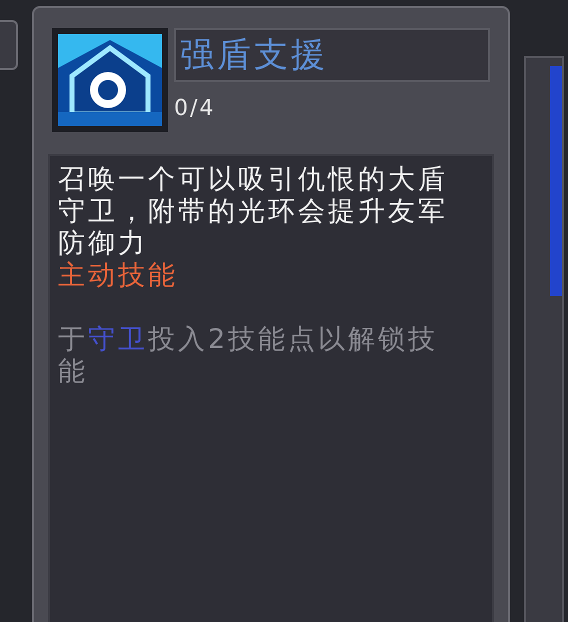 Image resolution: width=568 pixels, height=622 pixels. Describe the element at coordinates (110, 80) in the screenshot. I see `shield-skill-icon` at that location.